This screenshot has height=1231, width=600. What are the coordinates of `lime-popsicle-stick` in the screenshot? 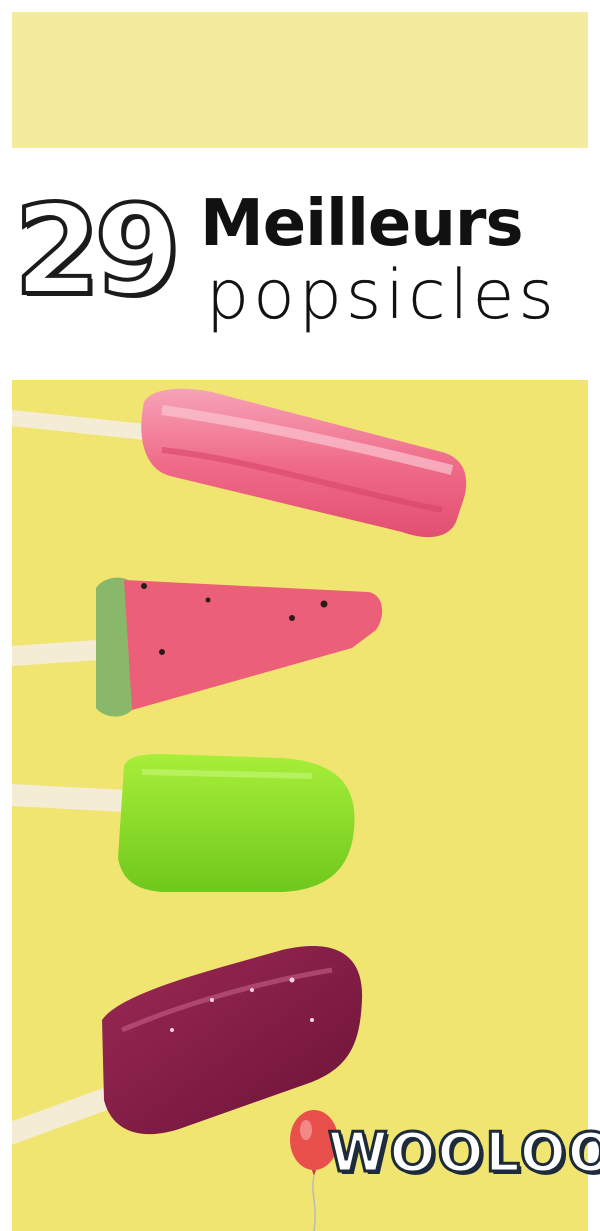 It's located at (72, 797).